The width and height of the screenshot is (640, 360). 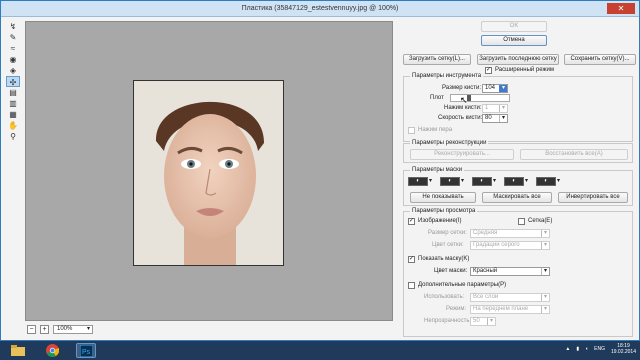 I want to click on network-icon: ▮, so click(x=577, y=349).